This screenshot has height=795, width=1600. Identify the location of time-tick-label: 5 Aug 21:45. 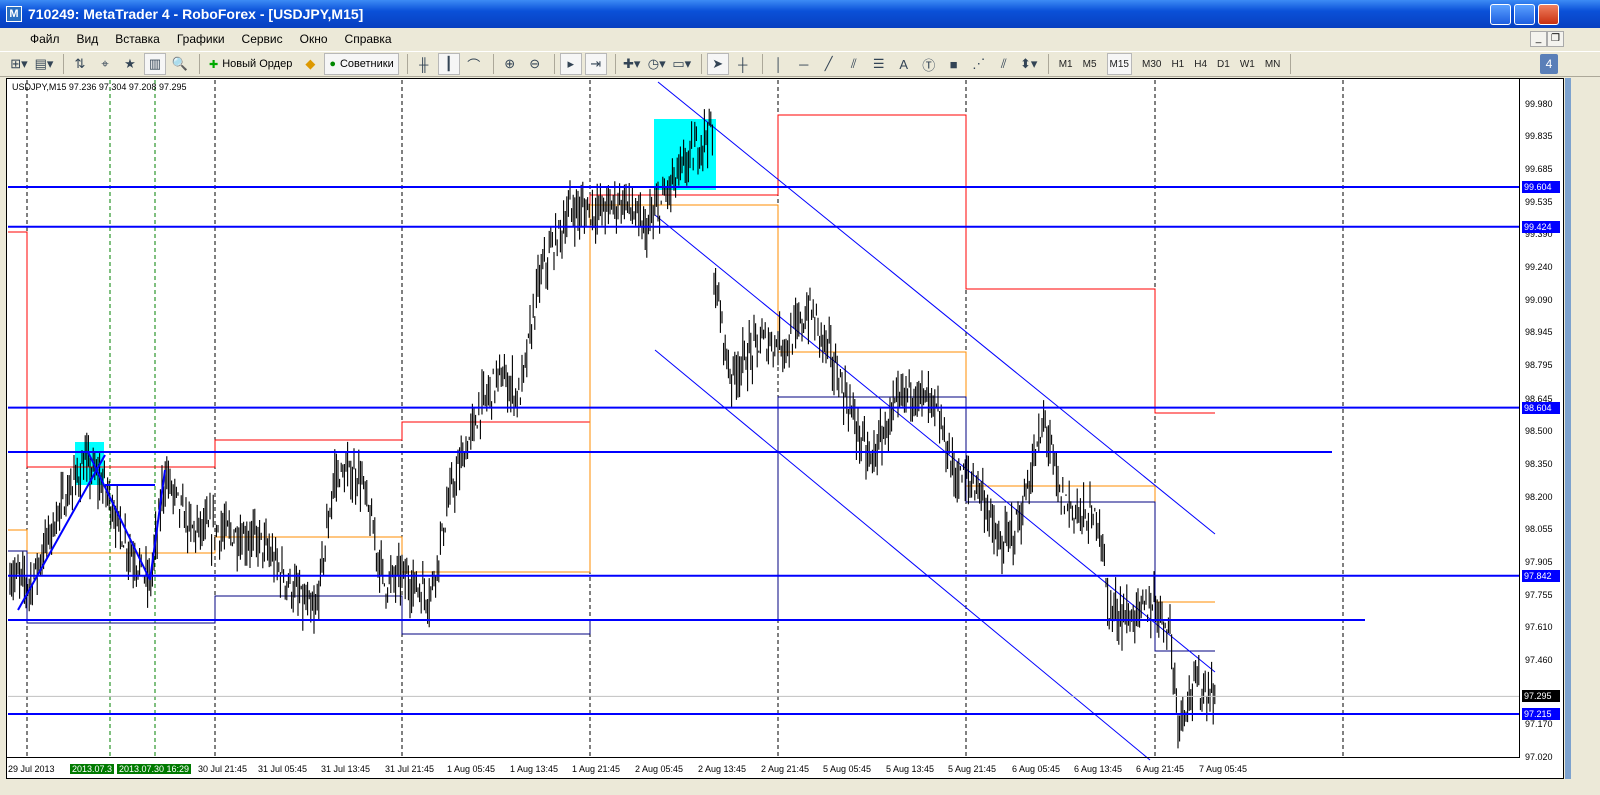
(972, 769).